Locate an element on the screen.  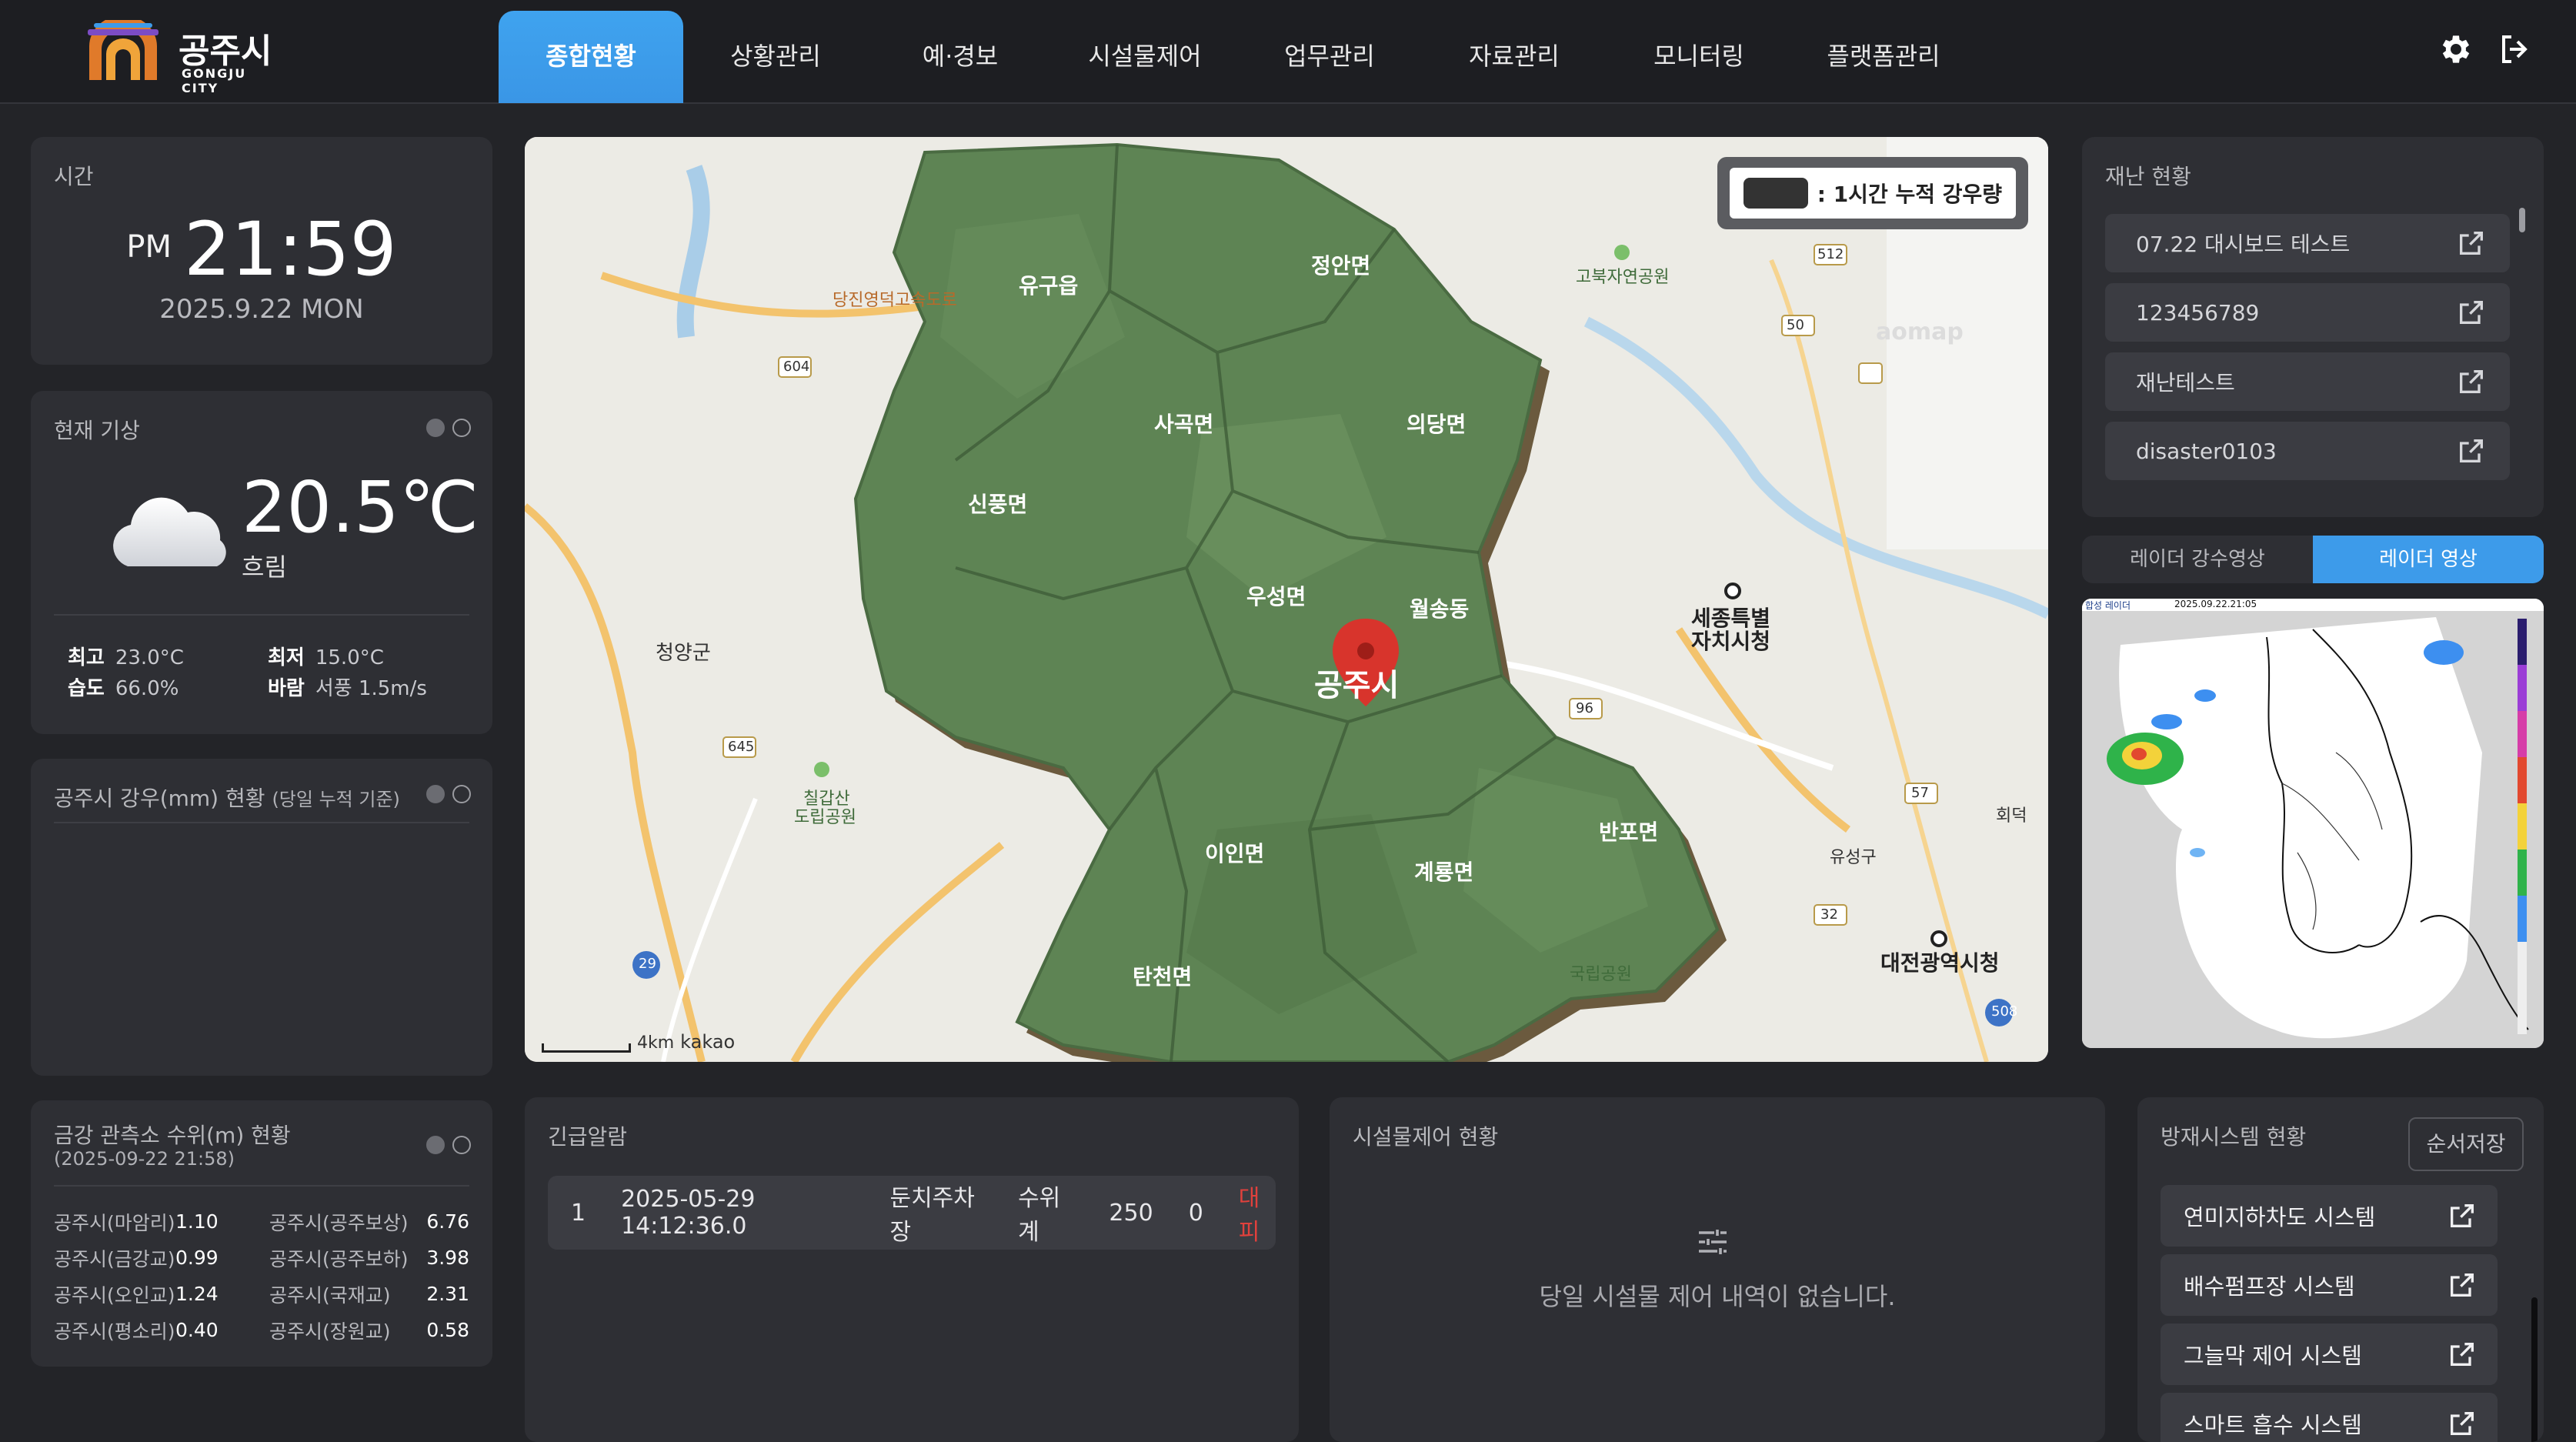
station-value: 1.10 is located at coordinates (197, 1221).